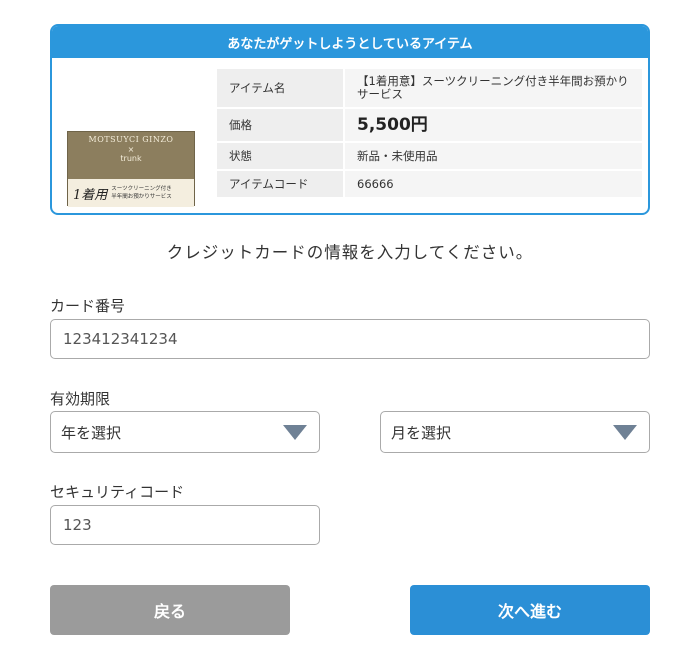 This screenshot has height=660, width=700. I want to click on row-label-item-code: アイテムコード, so click(281, 184).